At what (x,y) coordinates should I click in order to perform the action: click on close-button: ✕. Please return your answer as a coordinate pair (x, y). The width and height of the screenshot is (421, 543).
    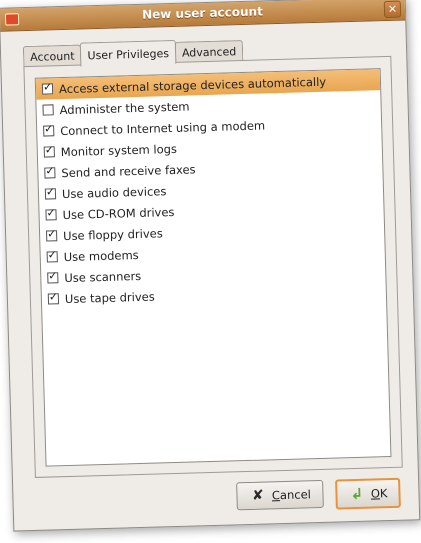
    Looking at the image, I should click on (392, 9).